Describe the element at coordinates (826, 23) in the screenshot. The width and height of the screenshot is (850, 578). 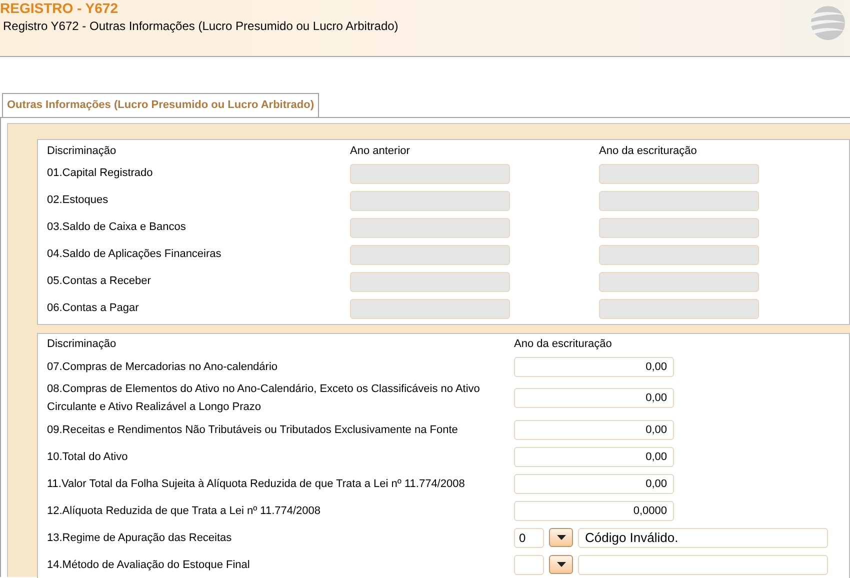
I see `globe-logo-icon` at that location.